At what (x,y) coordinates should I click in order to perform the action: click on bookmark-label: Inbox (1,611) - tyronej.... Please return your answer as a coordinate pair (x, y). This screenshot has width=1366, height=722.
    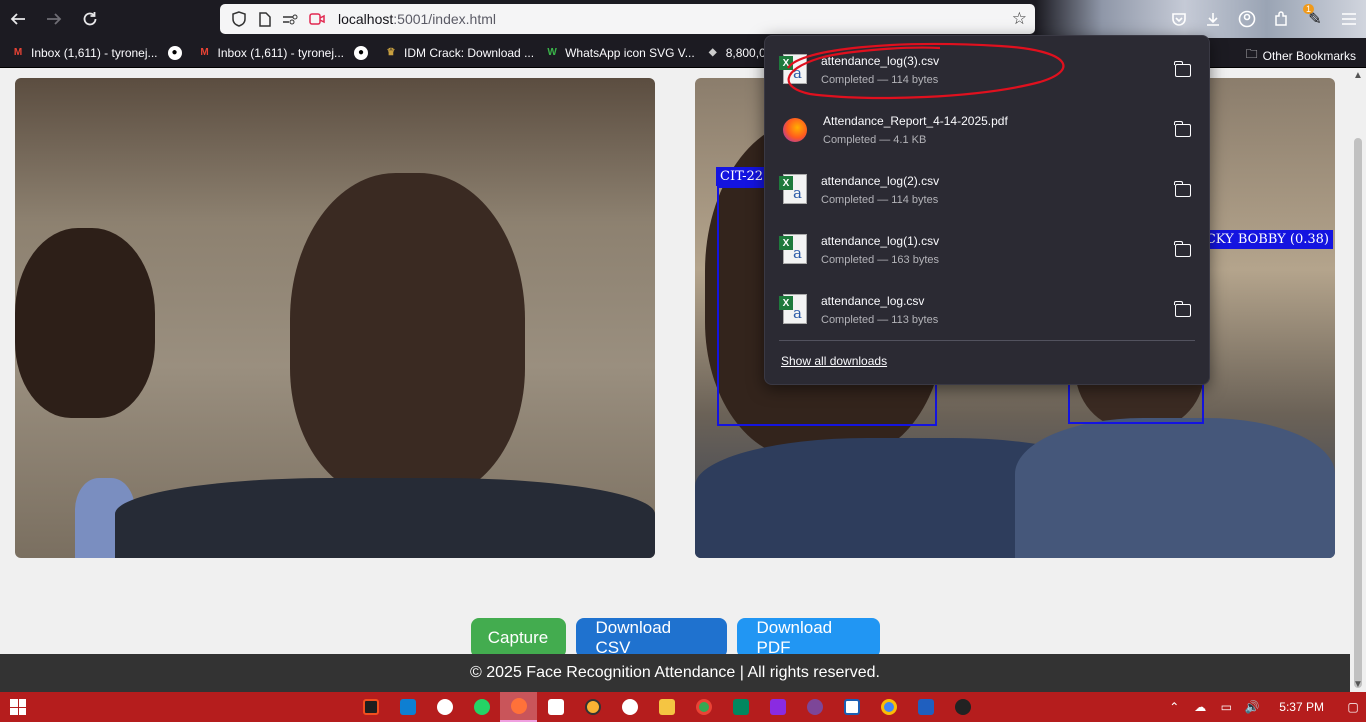
    Looking at the image, I should click on (281, 52).